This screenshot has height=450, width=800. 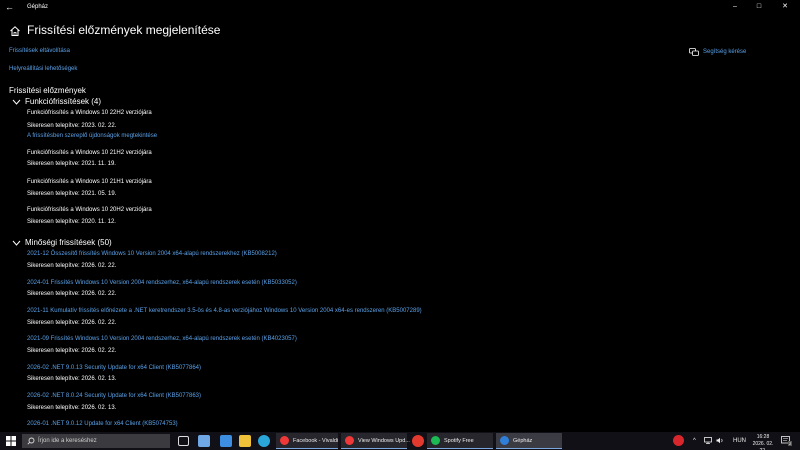 I want to click on feature-update-status: Sikeresen telepítve: 2023. 02. 22., so click(x=72, y=126).